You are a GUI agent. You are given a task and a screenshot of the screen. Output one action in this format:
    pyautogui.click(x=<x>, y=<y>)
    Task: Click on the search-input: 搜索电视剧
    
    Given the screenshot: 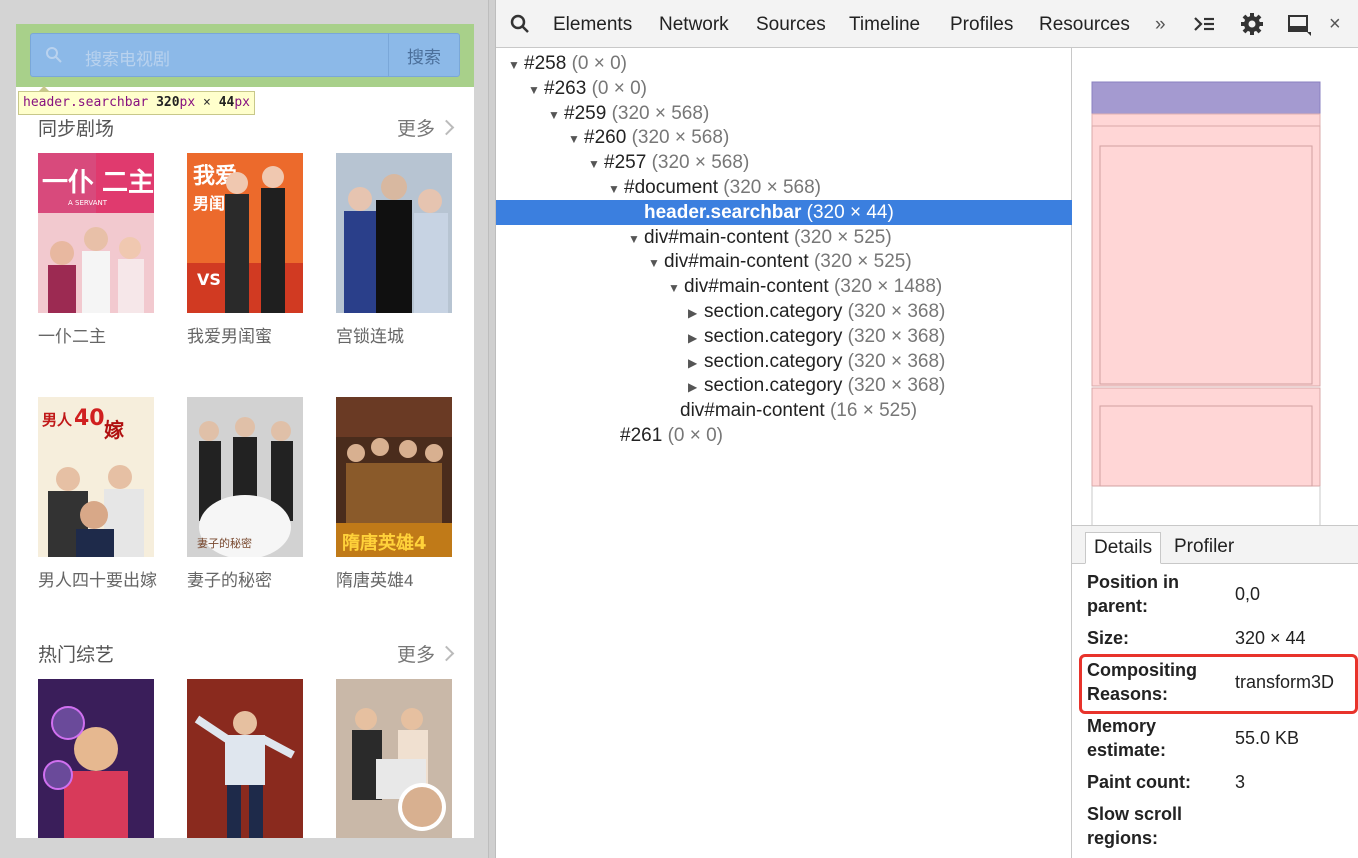 What is the action you would take?
    pyautogui.click(x=209, y=55)
    